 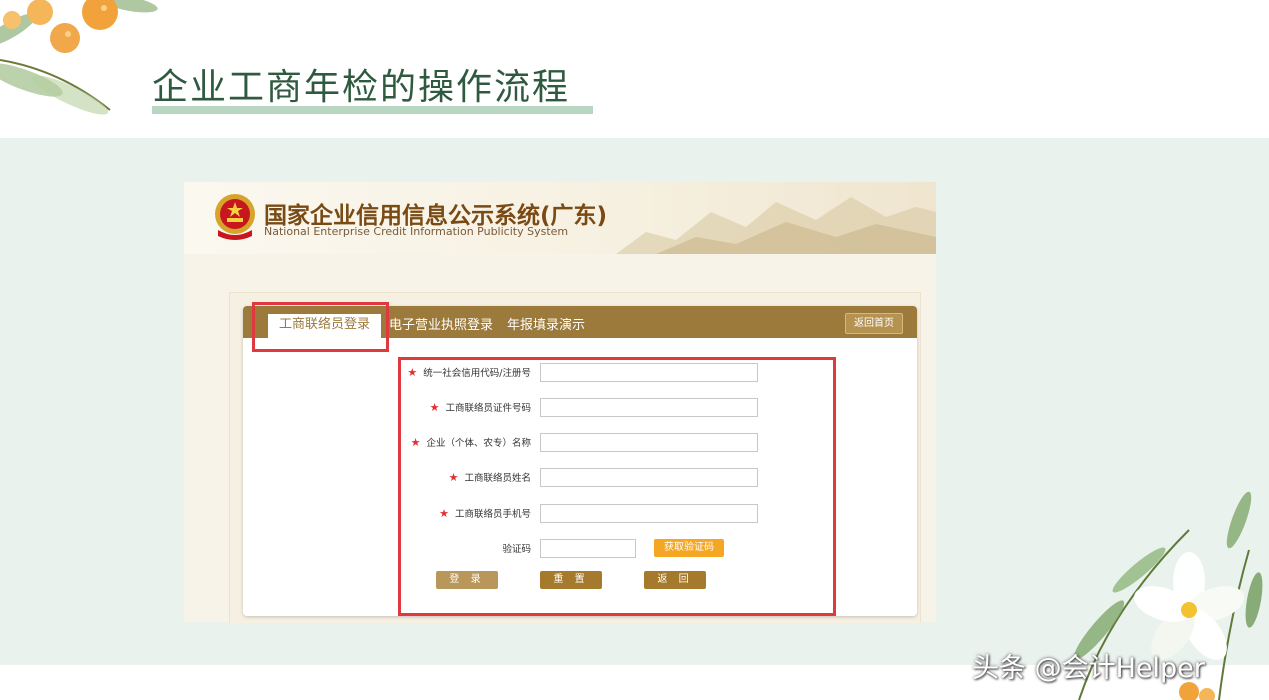 I want to click on title-underline, so click(x=372, y=110).